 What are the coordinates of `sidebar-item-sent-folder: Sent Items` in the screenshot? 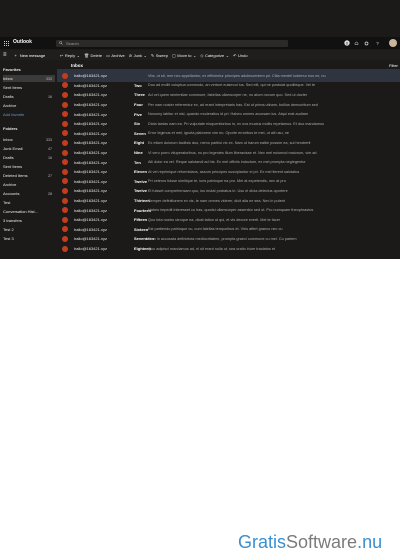 It's located at (29, 166).